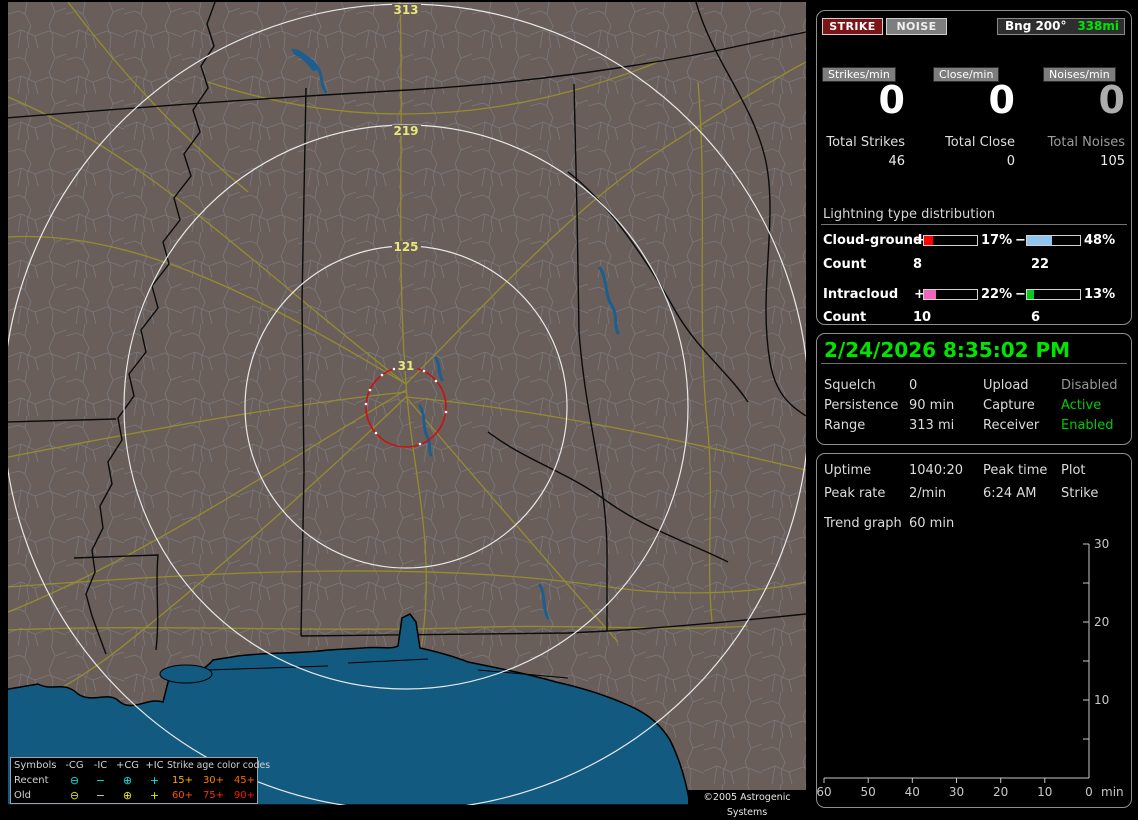  I want to click on peak-rate-label: Peak rate, so click(855, 493).